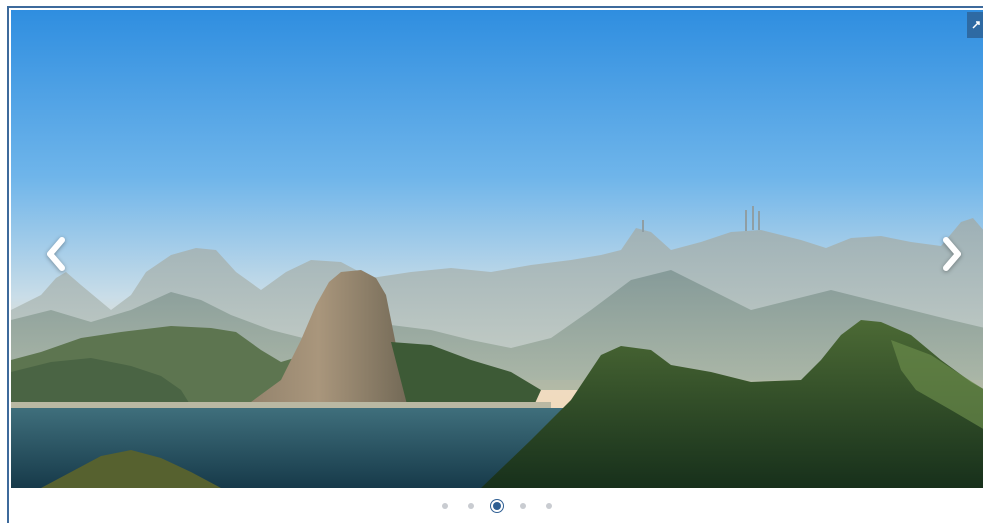 Image resolution: width=983 pixels, height=523 pixels. I want to click on chevron-right-icon, so click(952, 254).